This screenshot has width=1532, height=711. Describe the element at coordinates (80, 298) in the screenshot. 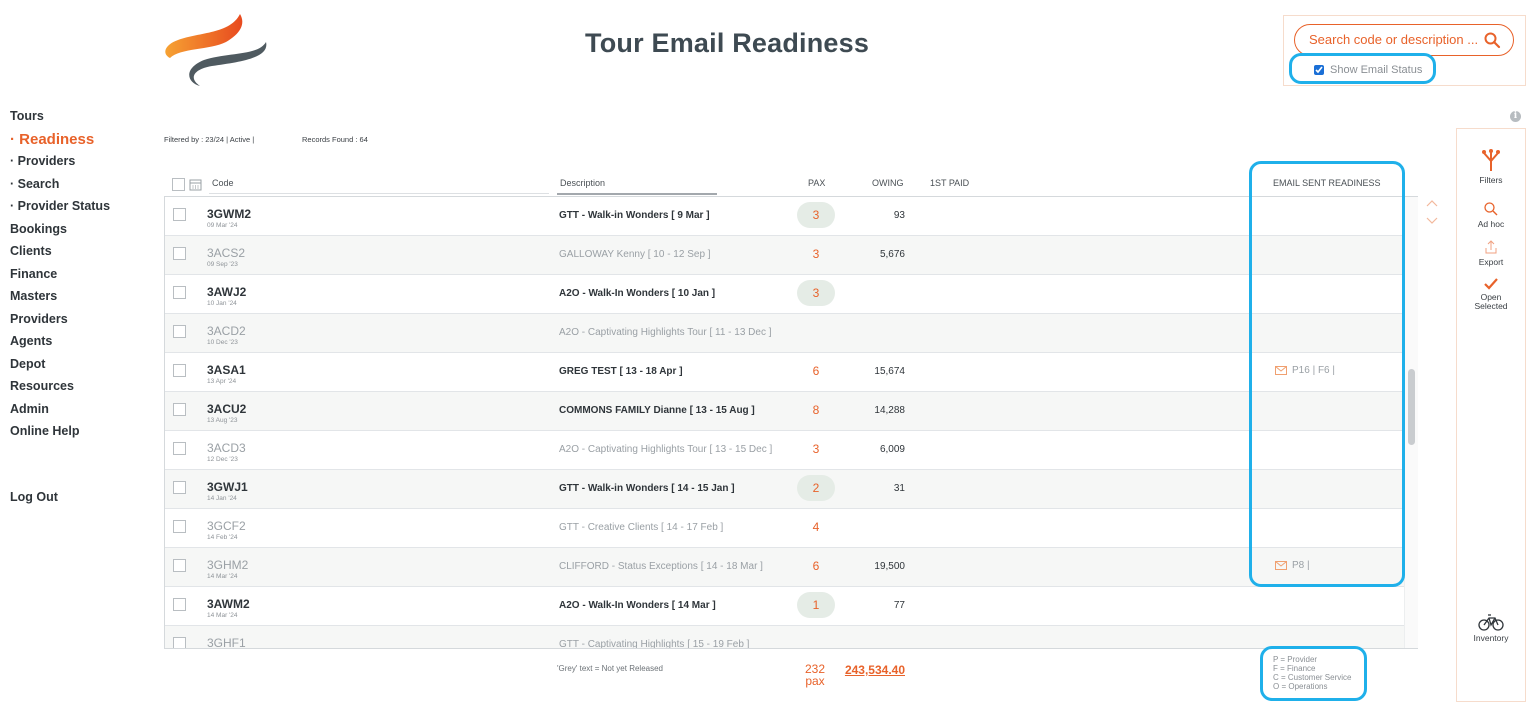

I see `sidebar-item-masters: Masters` at that location.